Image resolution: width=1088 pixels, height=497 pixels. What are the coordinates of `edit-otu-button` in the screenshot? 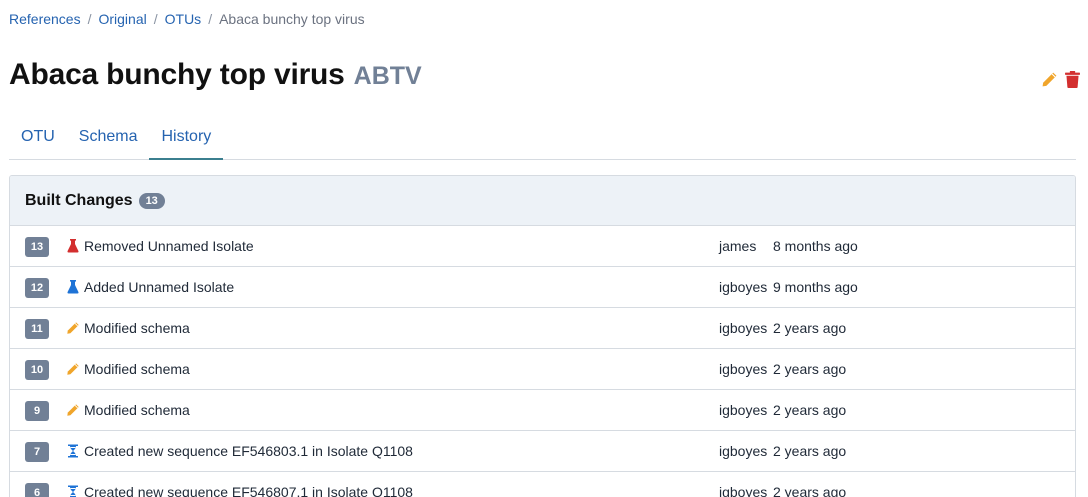 It's located at (1049, 79).